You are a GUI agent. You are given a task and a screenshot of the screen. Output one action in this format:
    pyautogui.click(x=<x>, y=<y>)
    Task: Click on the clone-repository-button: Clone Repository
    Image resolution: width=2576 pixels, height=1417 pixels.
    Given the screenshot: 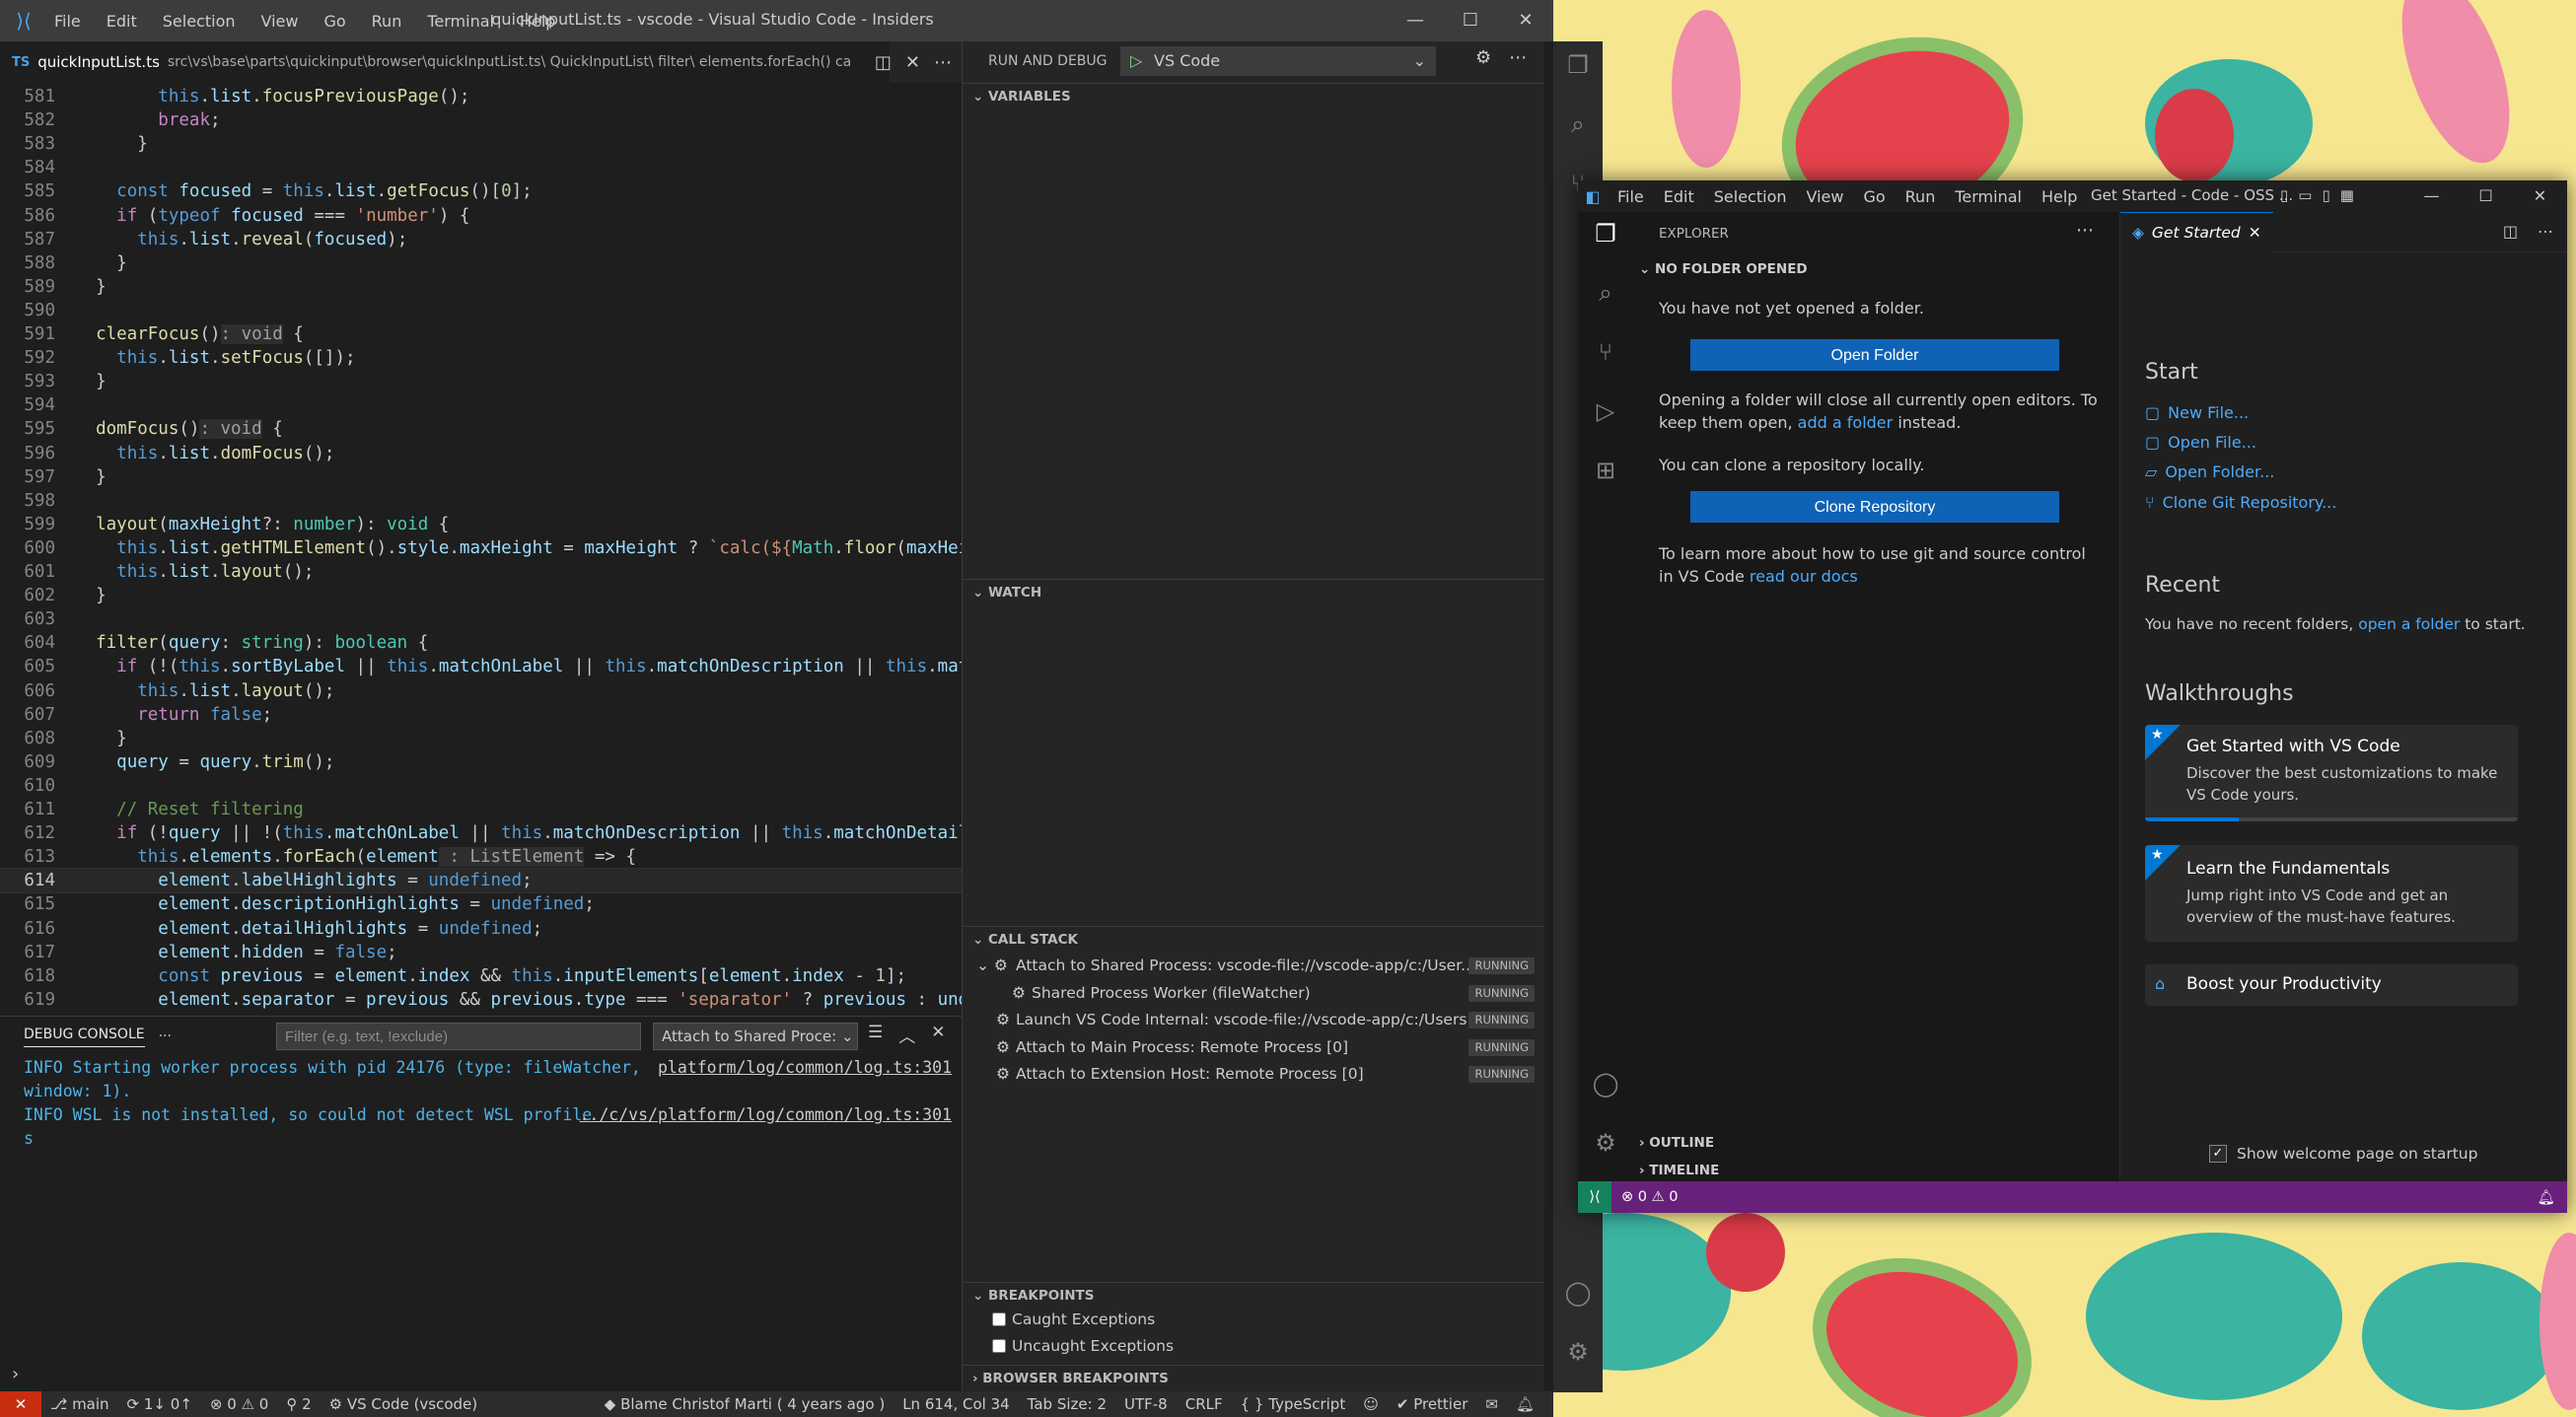 What is the action you would take?
    pyautogui.click(x=1875, y=507)
    